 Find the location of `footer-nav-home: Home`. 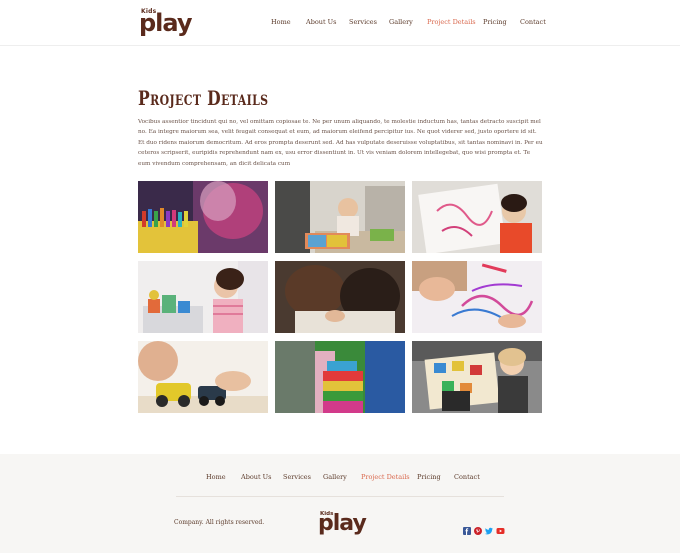

footer-nav-home: Home is located at coordinates (216, 477).